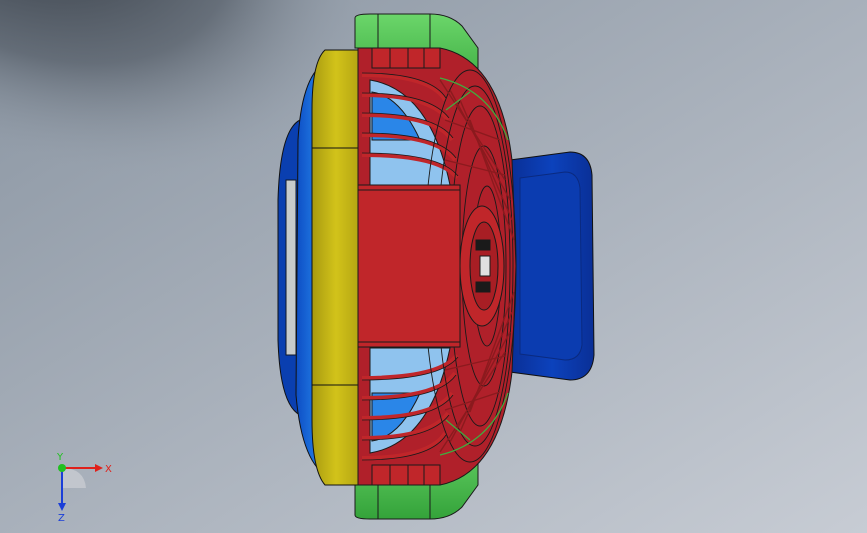 The height and width of the screenshot is (533, 867). What do you see at coordinates (409, 266) in the screenshot?
I see `motor-block` at bounding box center [409, 266].